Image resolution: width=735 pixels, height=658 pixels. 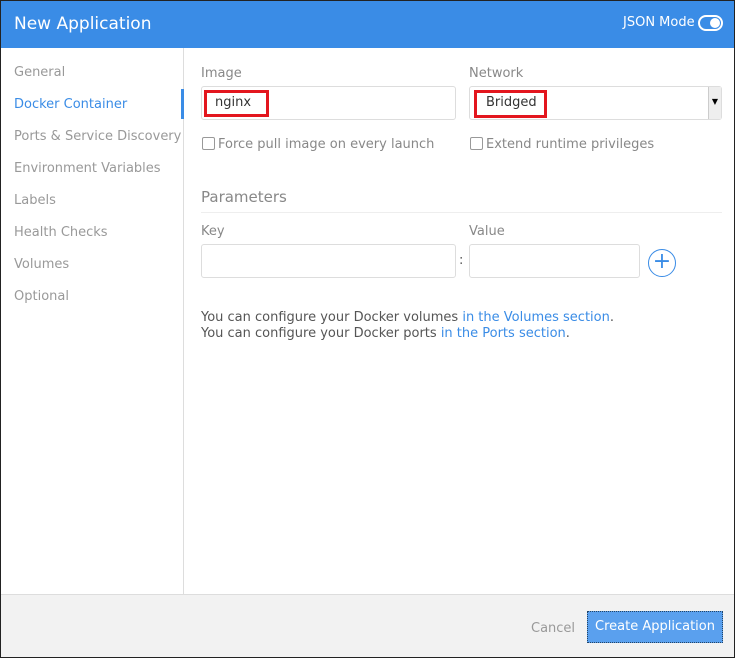 I want to click on volumes-section-link: in the Volumes section, so click(x=536, y=317).